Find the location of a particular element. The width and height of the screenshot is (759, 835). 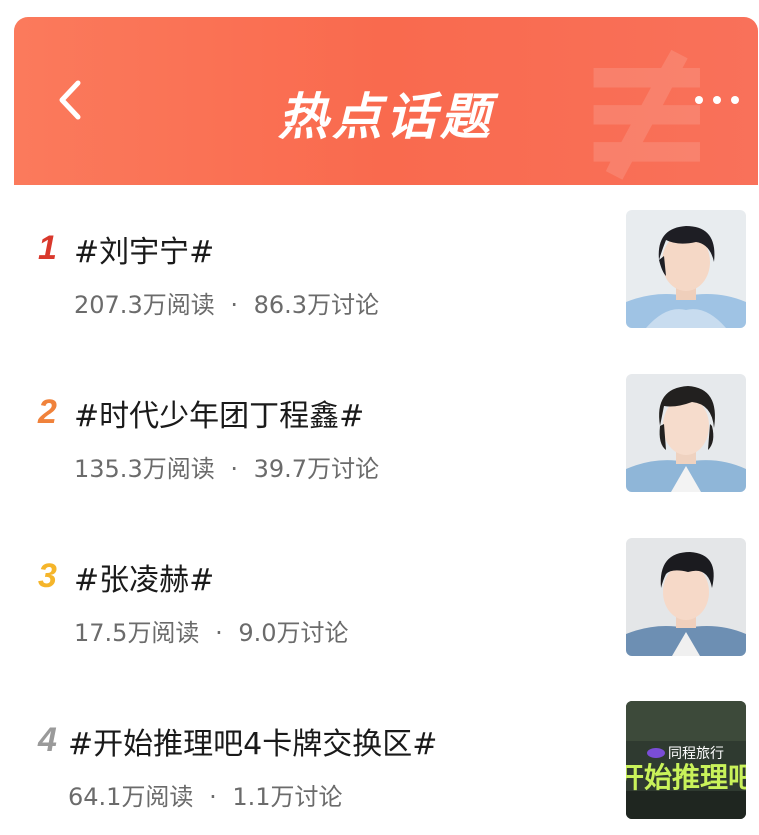

promo-title-text: 开始推理吧 is located at coordinates (686, 777).